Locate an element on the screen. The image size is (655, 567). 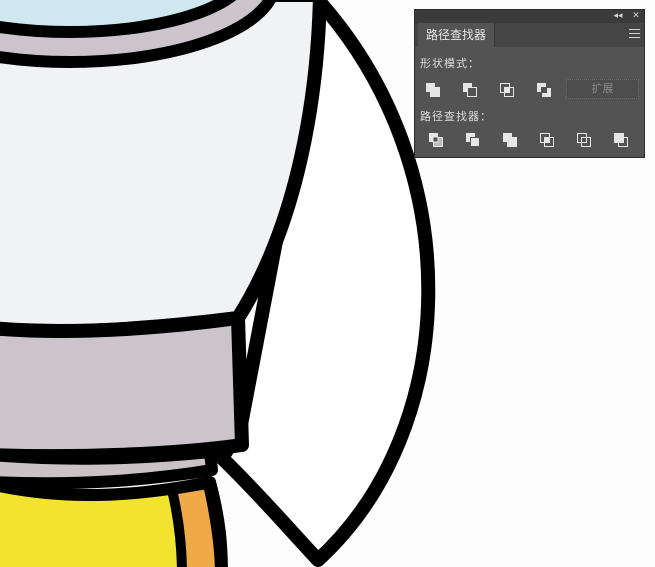
tab-pathfinder: 路径查找器 is located at coordinates (456, 35).